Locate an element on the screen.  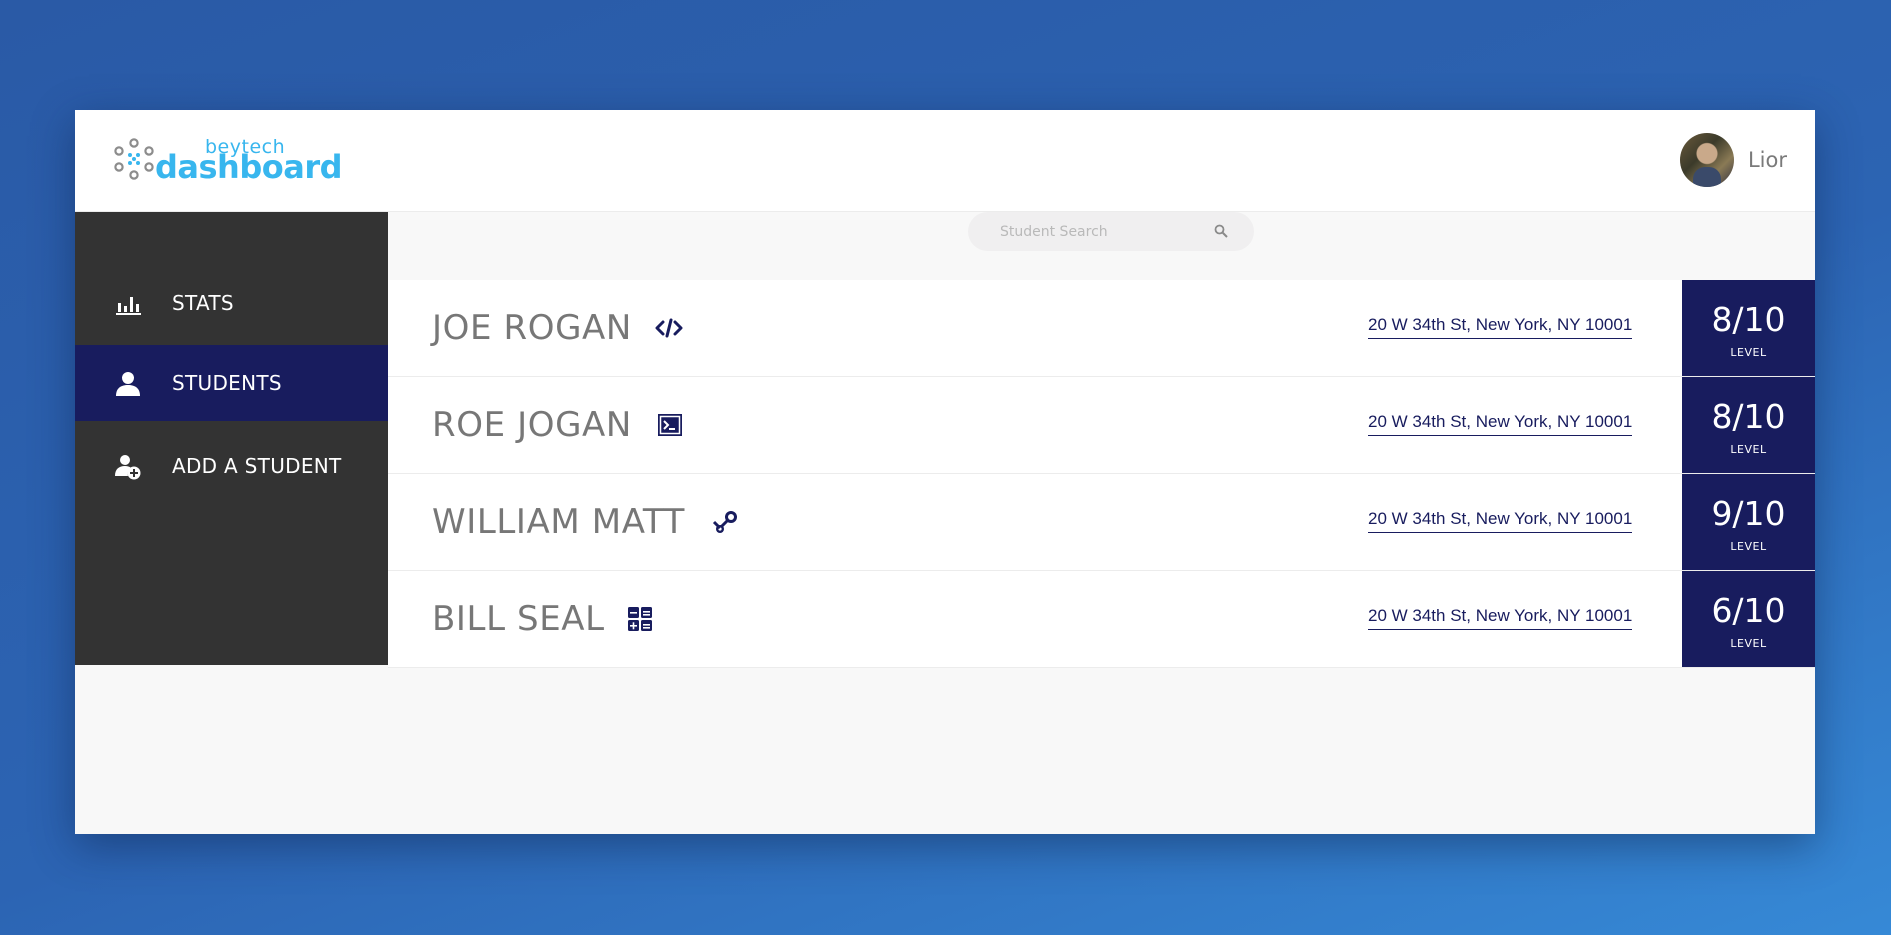
avatar is located at coordinates (1706, 160).